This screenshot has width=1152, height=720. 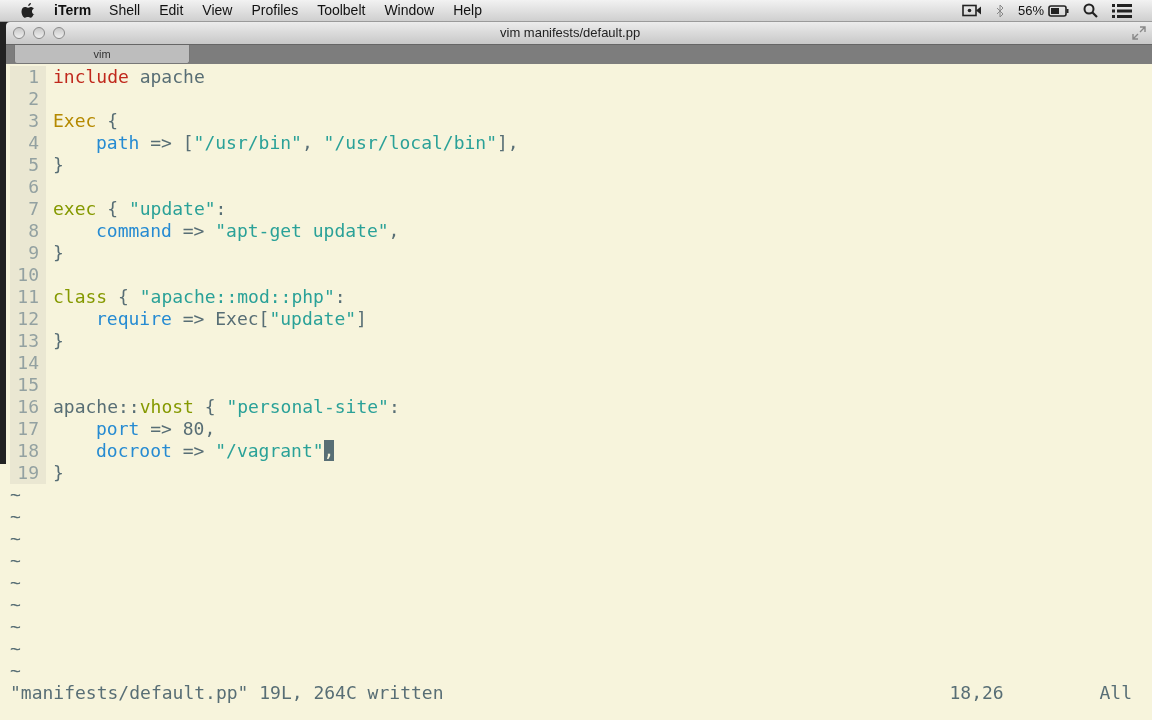 I want to click on code-line: exec { "update":, so click(x=139, y=209).